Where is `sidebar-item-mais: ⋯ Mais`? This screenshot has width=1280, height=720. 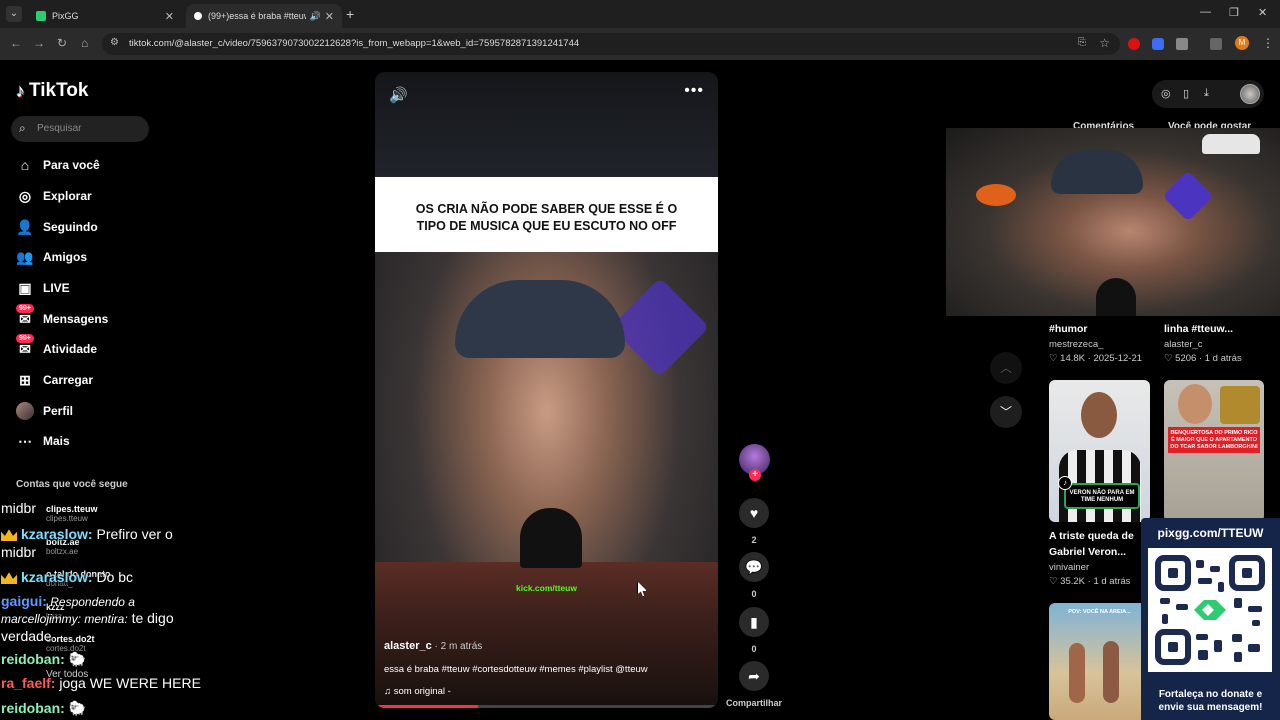
sidebar-item-mais: ⋯ Mais is located at coordinates (43, 441).